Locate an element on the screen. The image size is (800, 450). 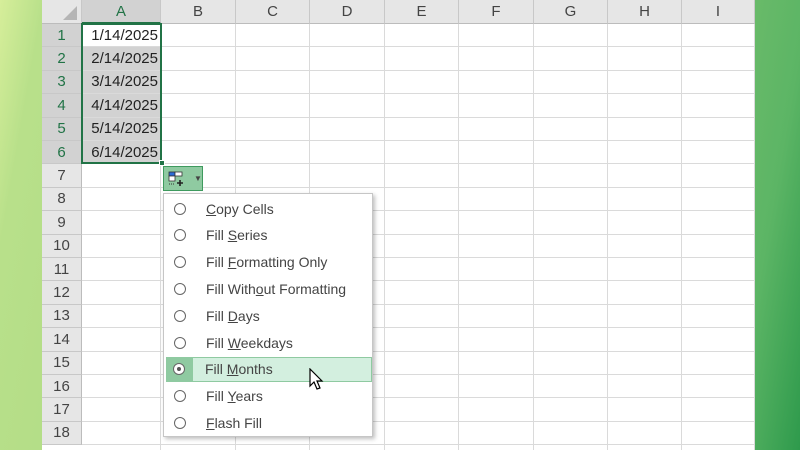
select-all-corner is located at coordinates (62, 12).